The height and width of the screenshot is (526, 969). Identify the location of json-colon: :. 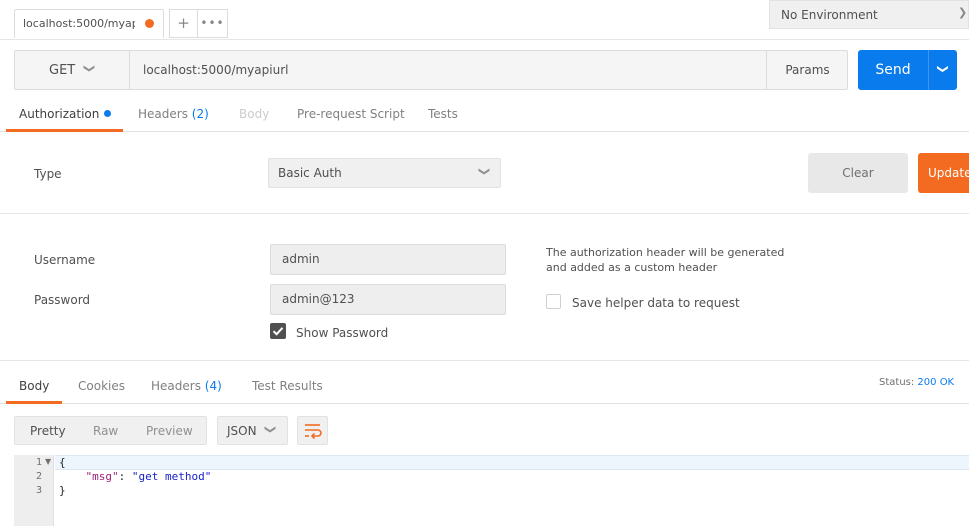
(125, 476).